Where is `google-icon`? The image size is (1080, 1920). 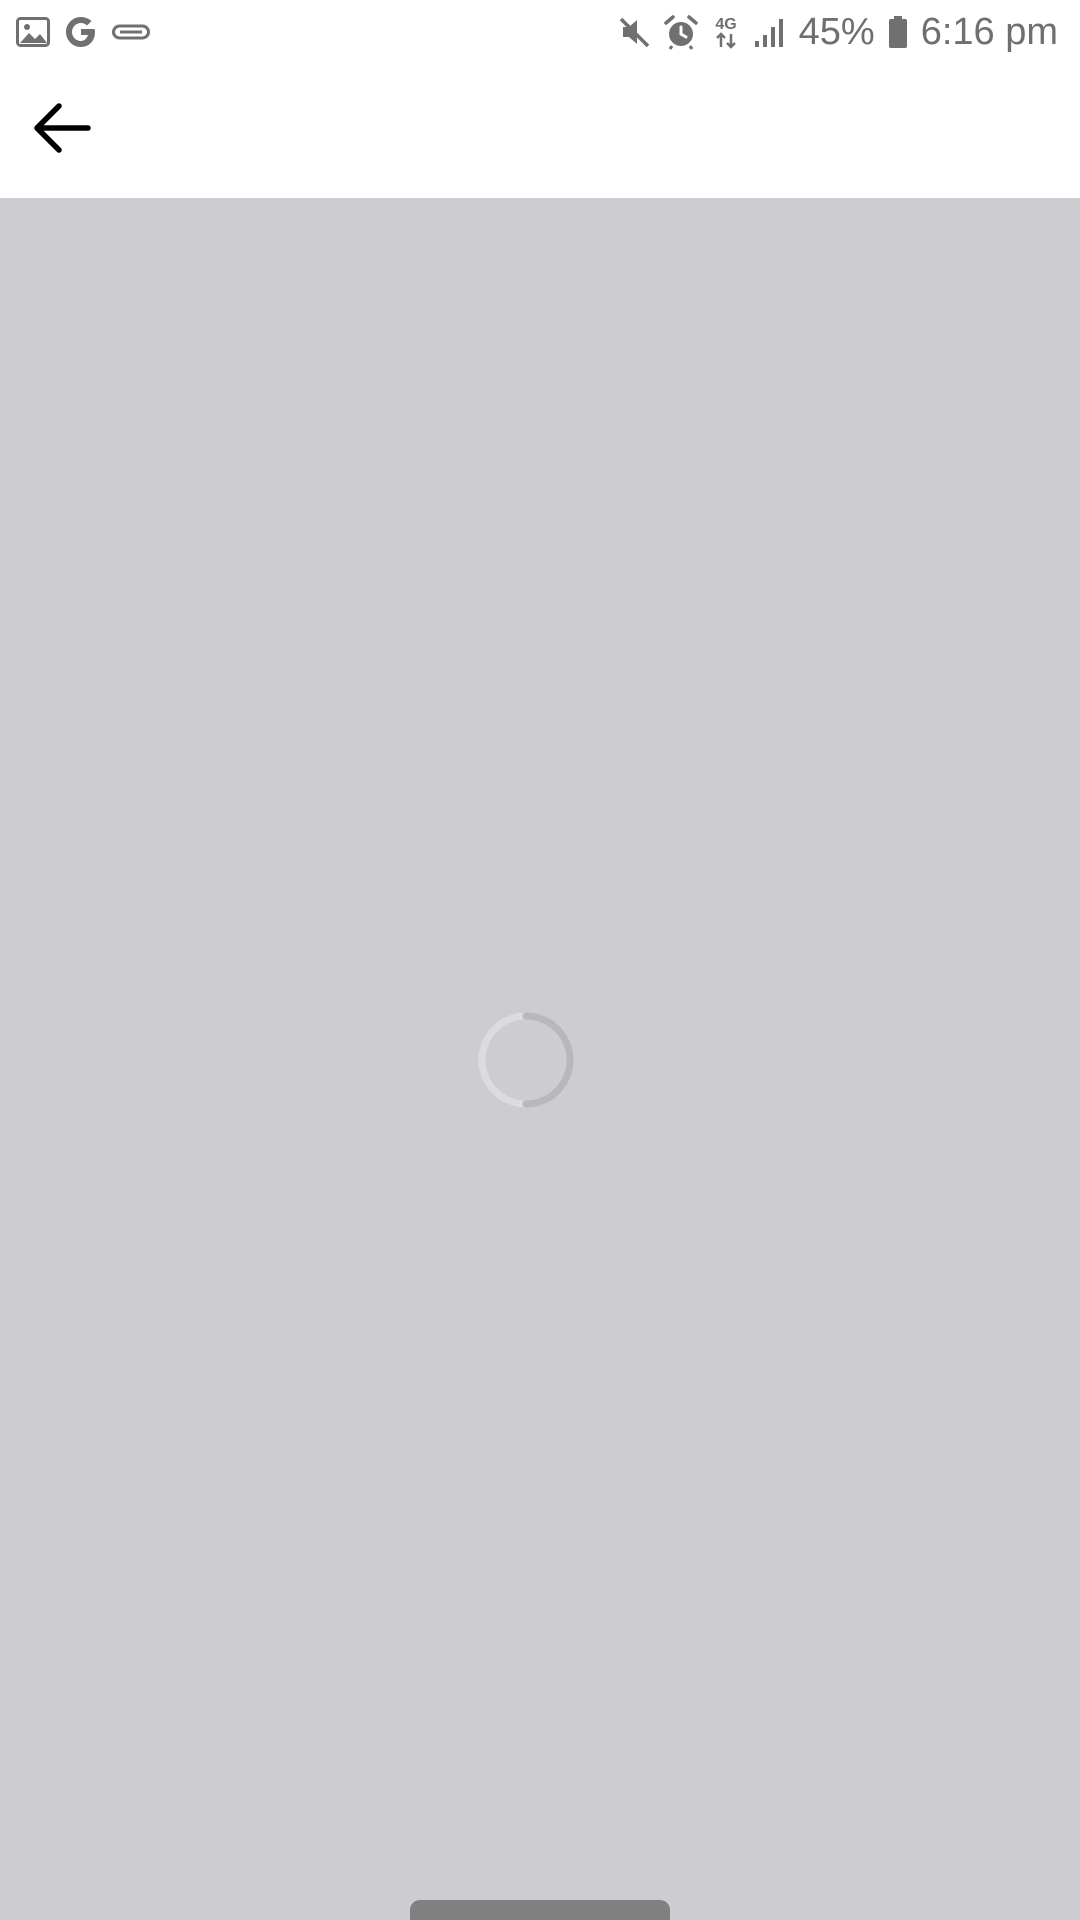
google-icon is located at coordinates (81, 32).